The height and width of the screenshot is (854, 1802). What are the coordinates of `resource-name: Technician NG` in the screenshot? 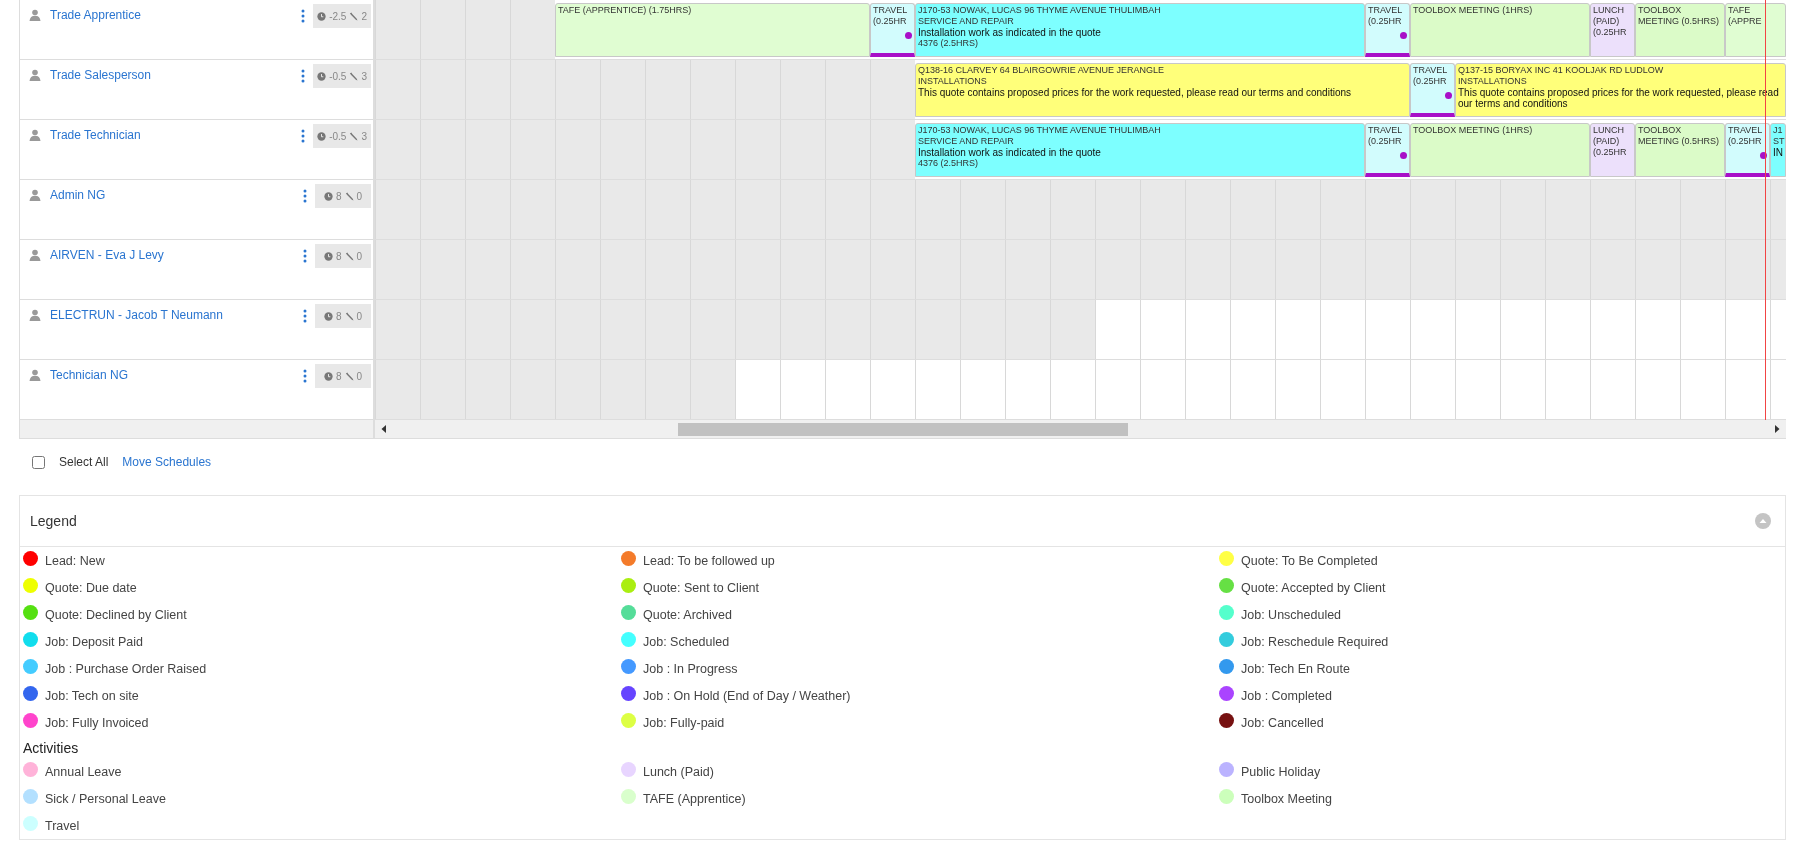 It's located at (176, 375).